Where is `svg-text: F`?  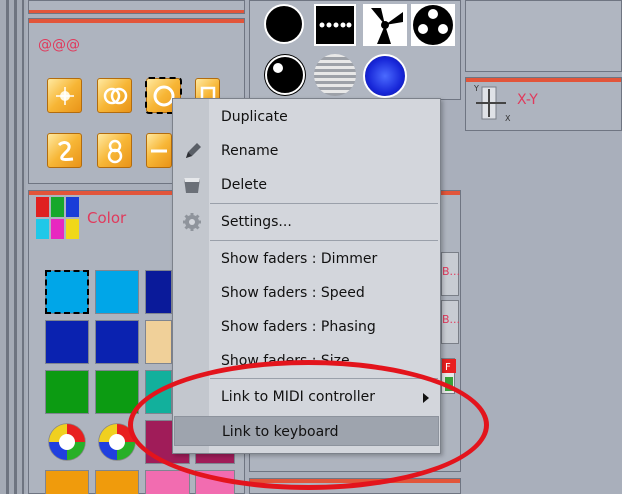 svg-text: F is located at coordinates (448, 367).